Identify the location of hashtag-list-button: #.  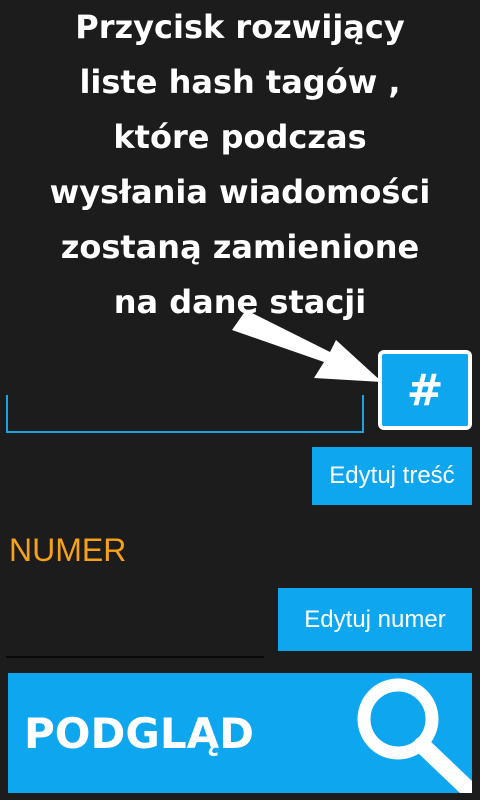
(425, 390).